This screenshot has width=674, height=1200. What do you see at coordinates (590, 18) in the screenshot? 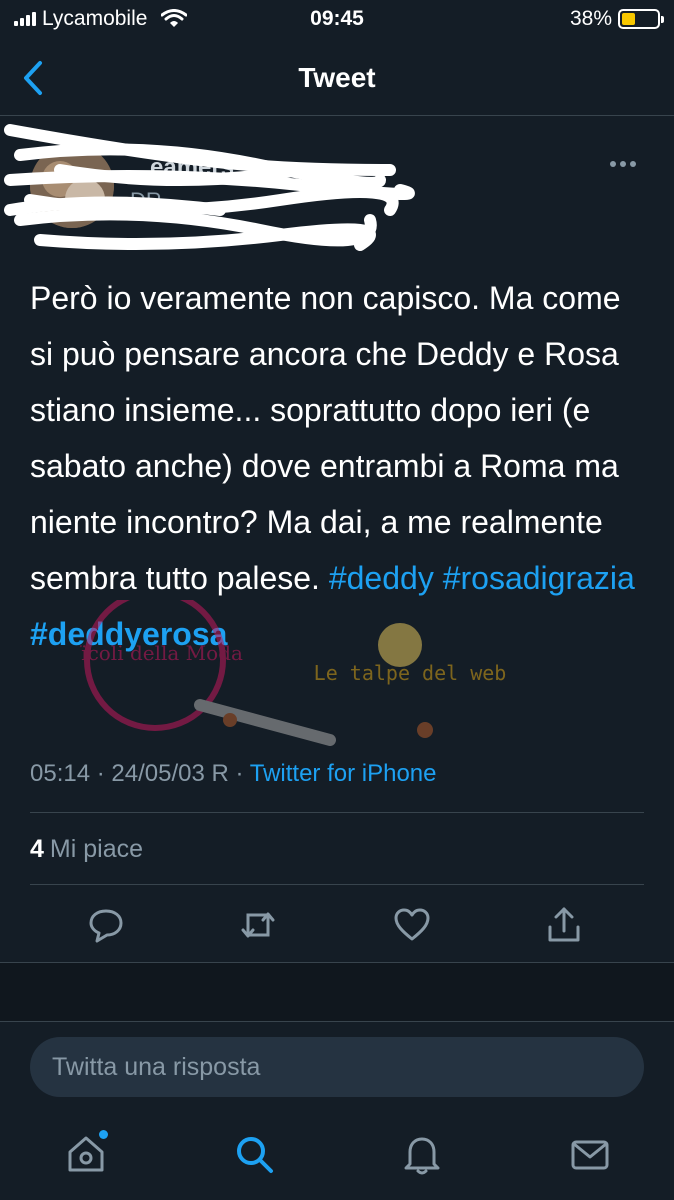
I see `battery-percent: 38%` at bounding box center [590, 18].